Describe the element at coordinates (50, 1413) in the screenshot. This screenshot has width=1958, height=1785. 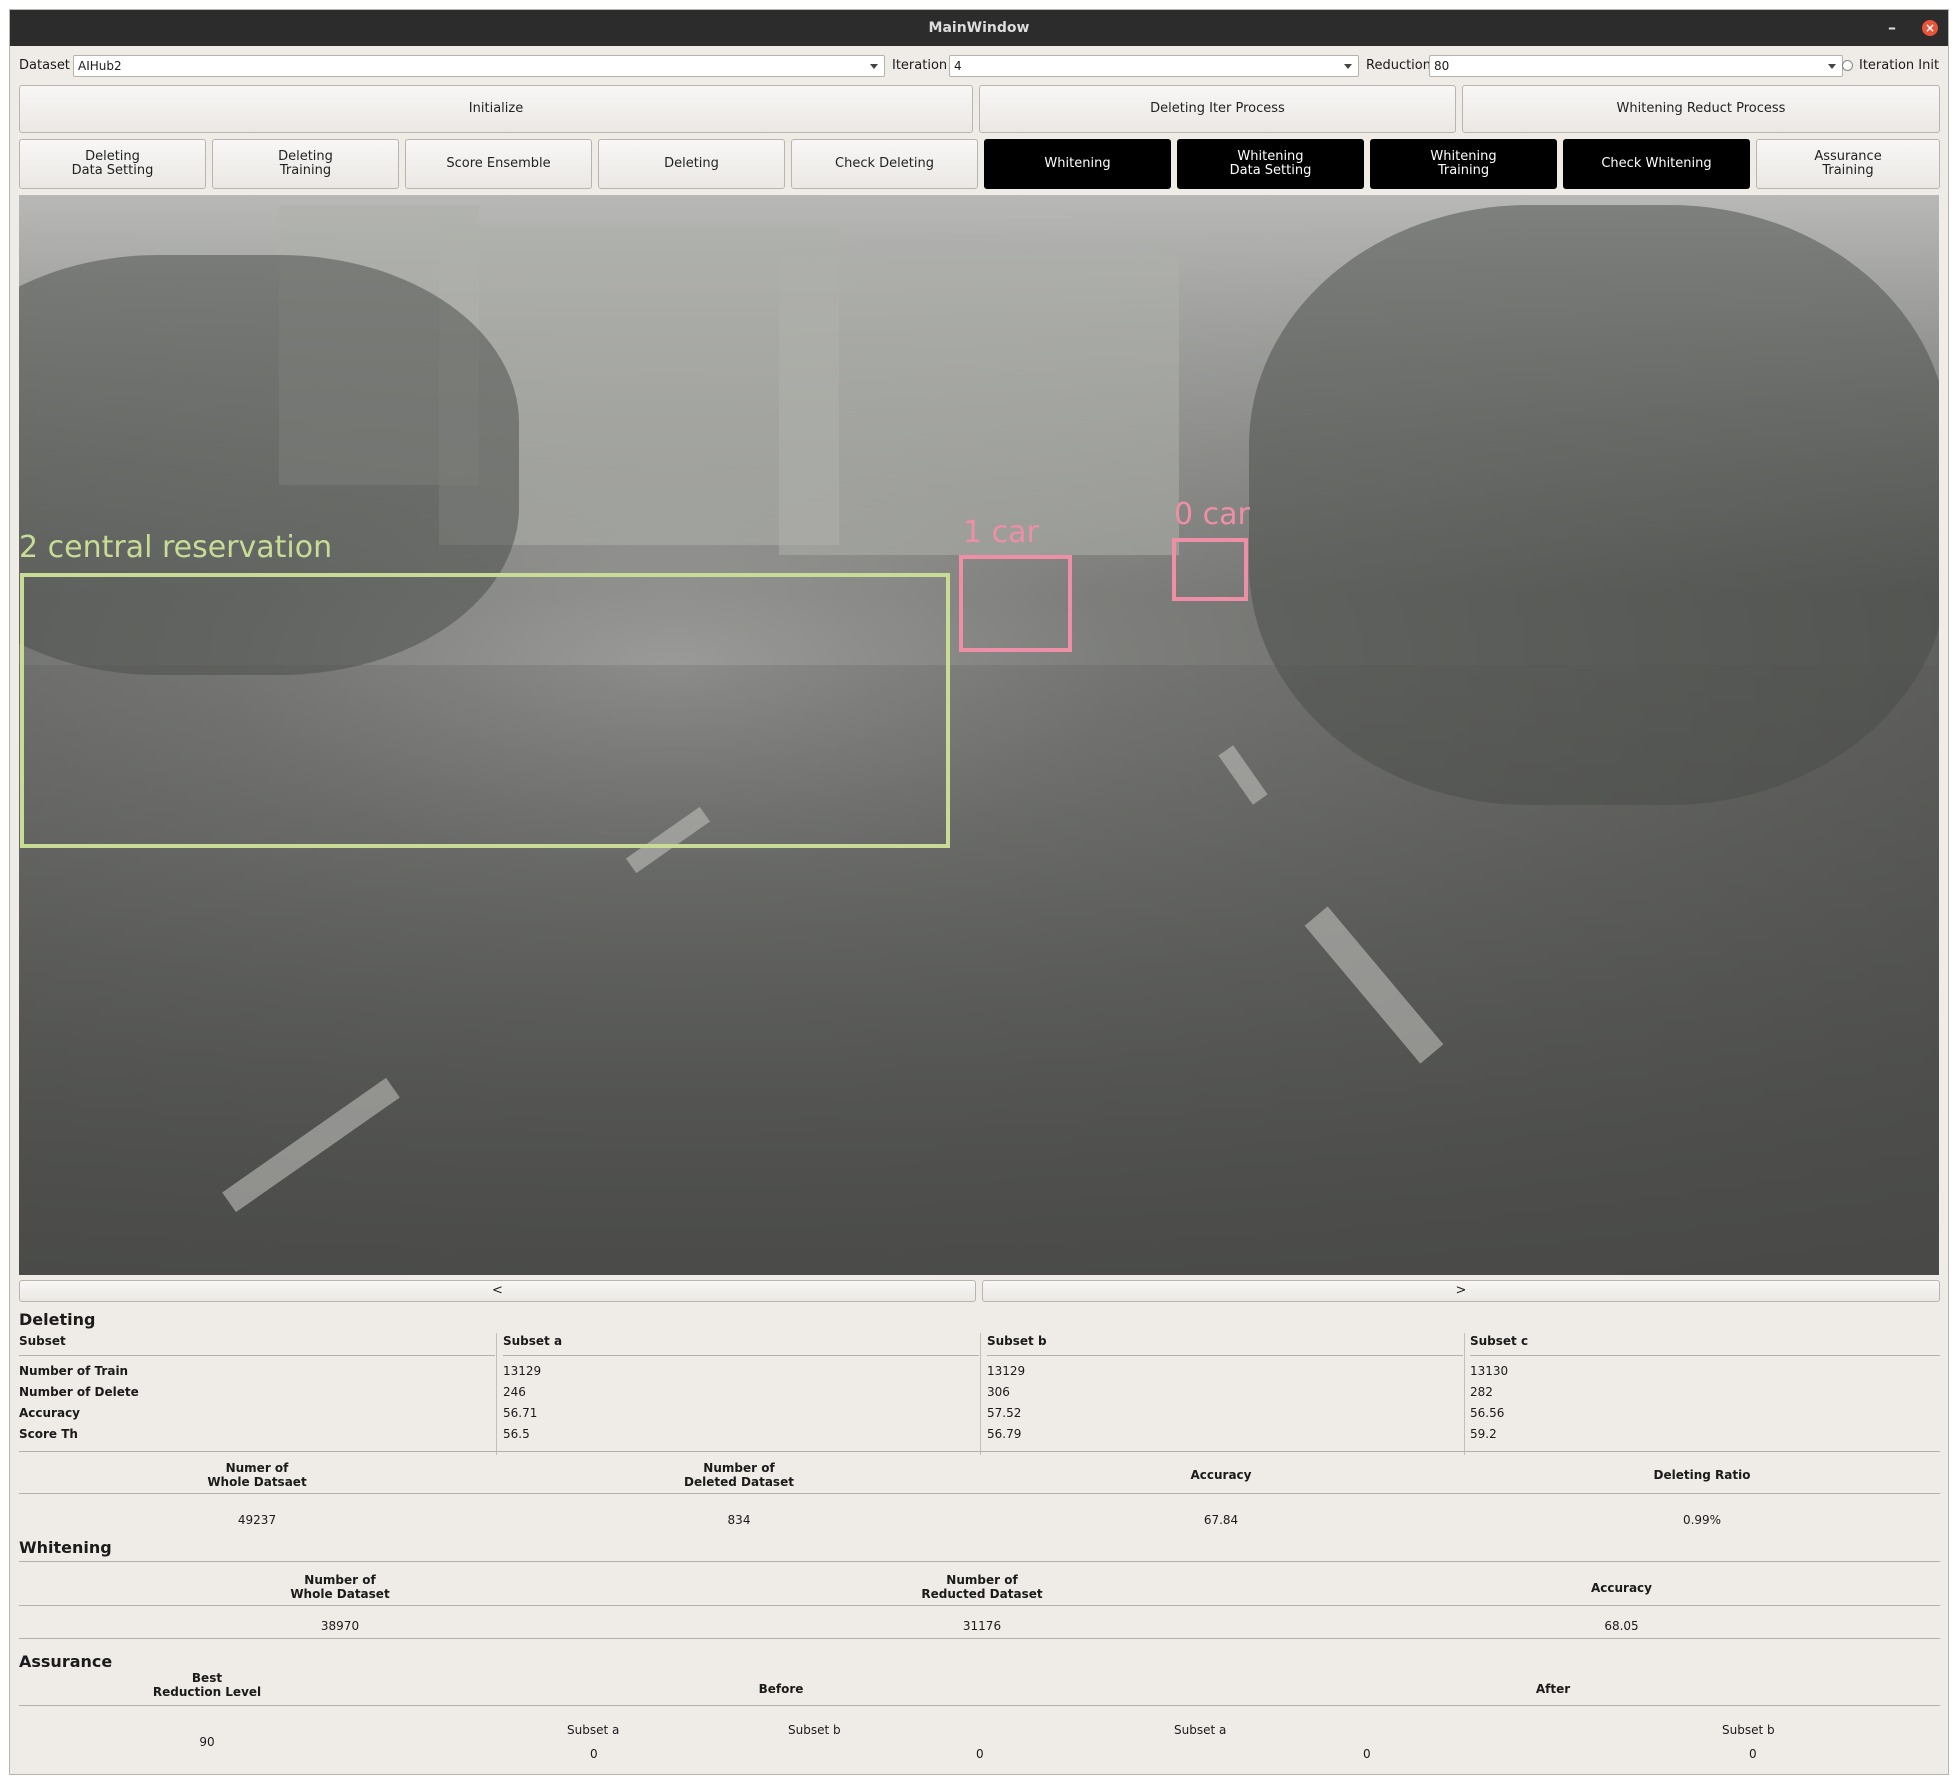
I see `row-label-accuracy: Accuracy` at that location.